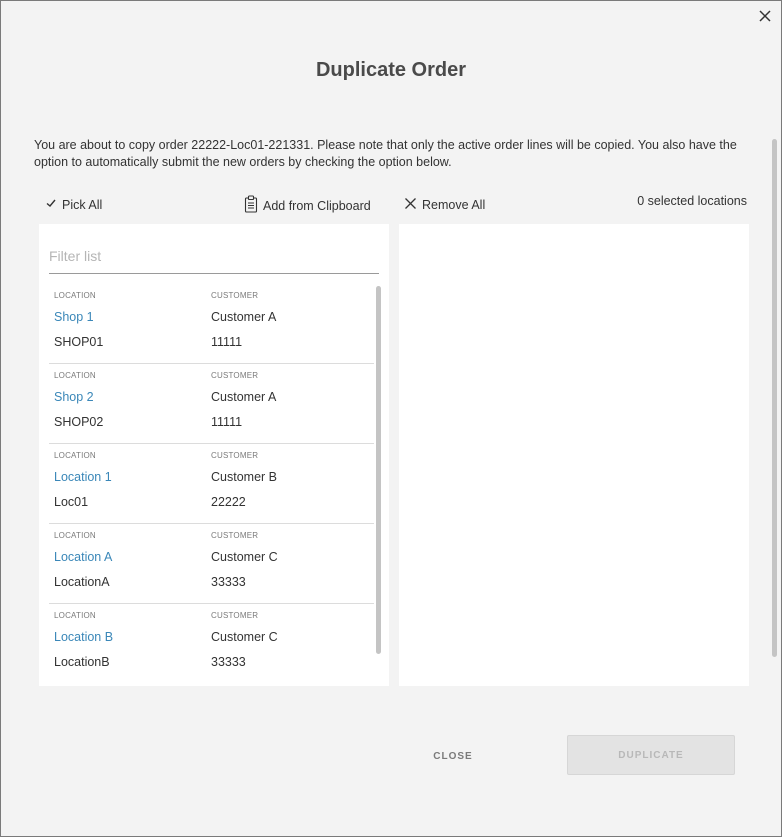 The image size is (782, 837). Describe the element at coordinates (82, 662) in the screenshot. I see `location-code: LocationB` at that location.